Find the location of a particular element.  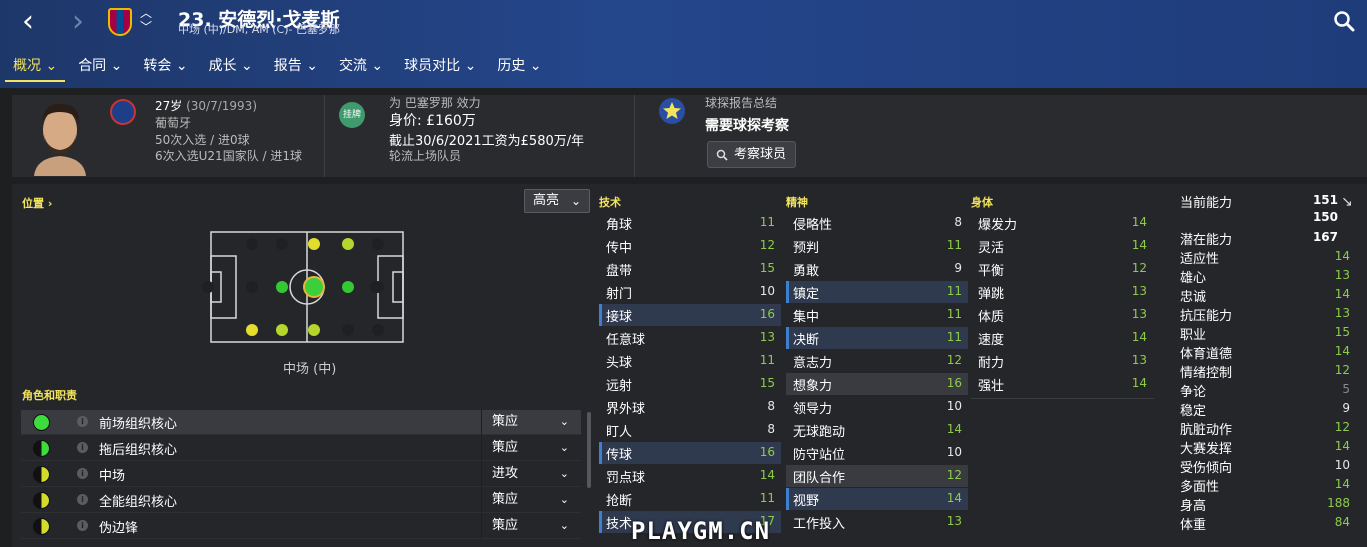

attribute-row: 防守站位 10 is located at coordinates (877, 453).